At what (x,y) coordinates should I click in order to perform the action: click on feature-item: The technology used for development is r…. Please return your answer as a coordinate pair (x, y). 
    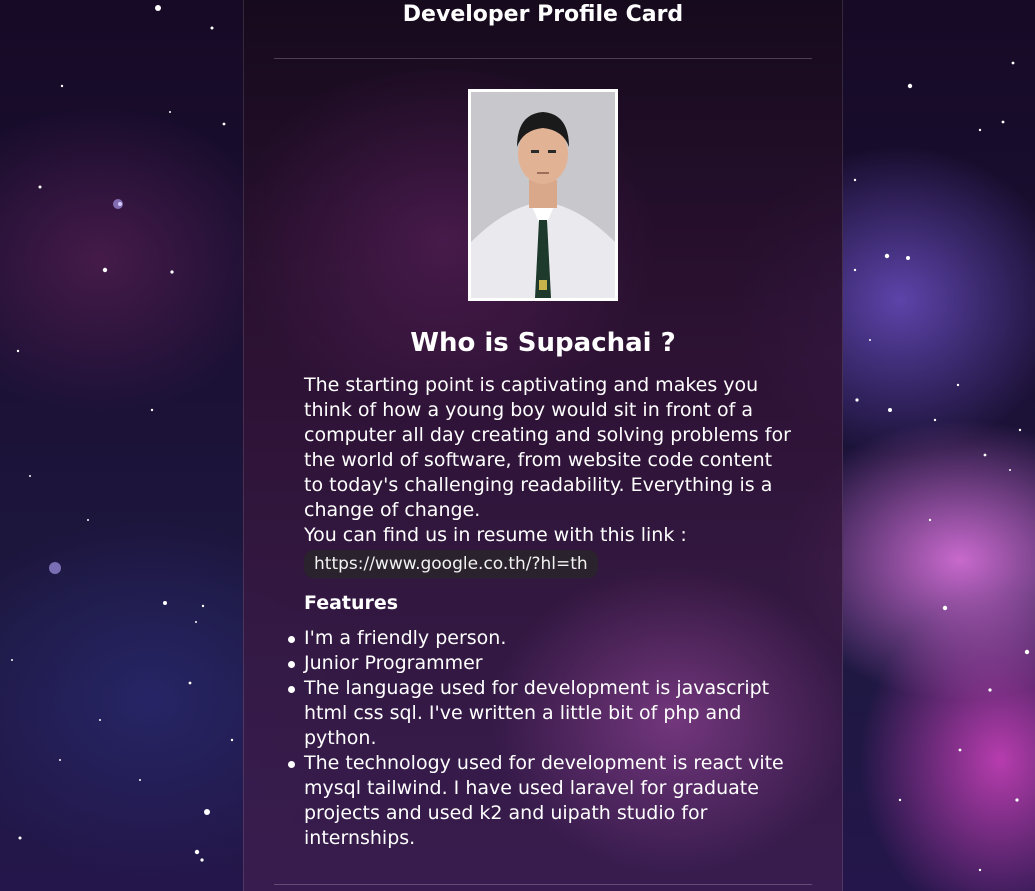
    Looking at the image, I should click on (541, 801).